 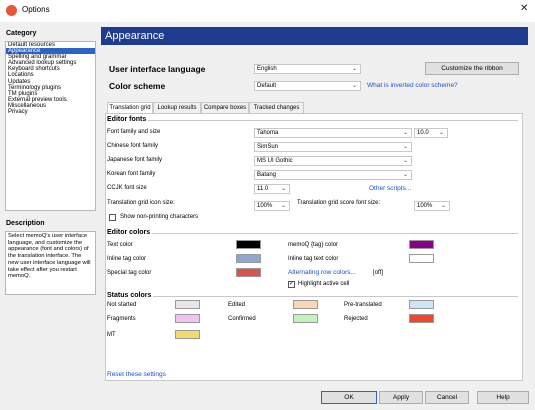 I want to click on korean-font-select: Batang ⌄, so click(x=333, y=175).